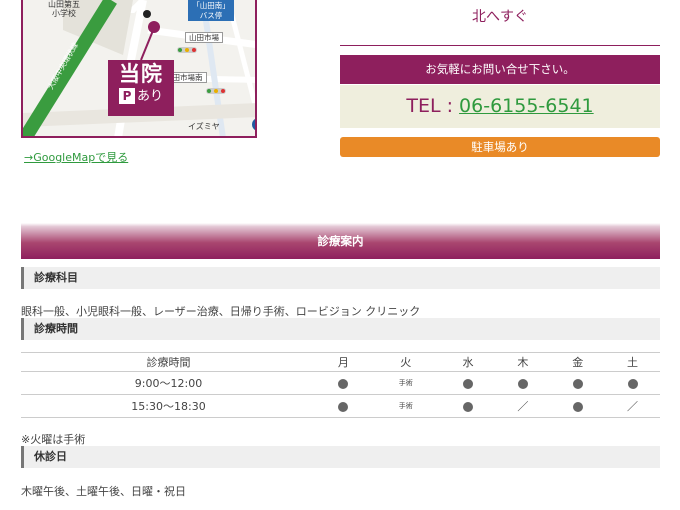 This screenshot has height=510, width=680. Describe the element at coordinates (523, 362) in the screenshot. I see `day-header: 木` at that location.